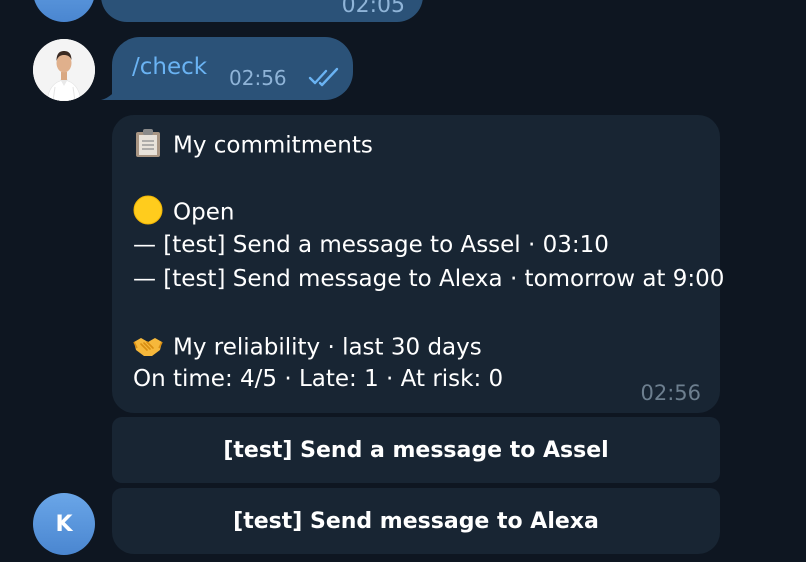  Describe the element at coordinates (373, 9) in the screenshot. I see `message-time: 02:05` at that location.